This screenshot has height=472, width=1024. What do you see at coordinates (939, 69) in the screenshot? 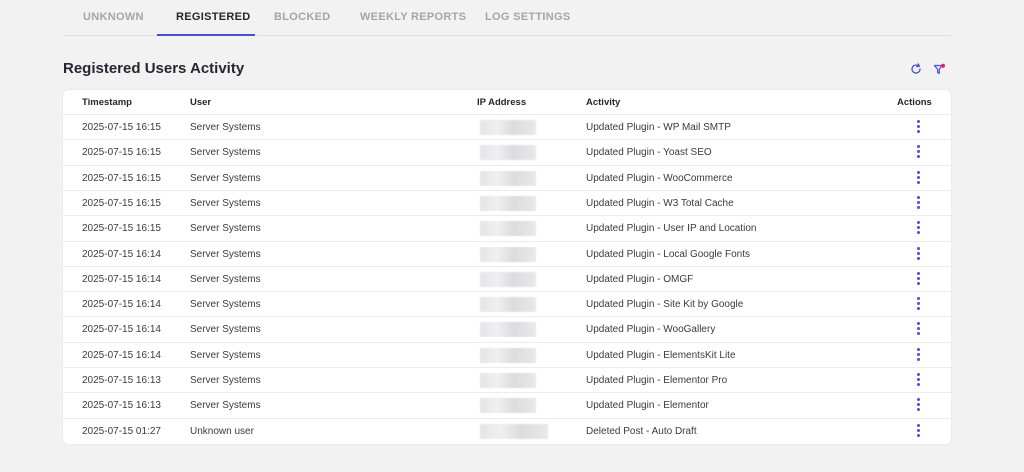
I see `filter-icon` at bounding box center [939, 69].